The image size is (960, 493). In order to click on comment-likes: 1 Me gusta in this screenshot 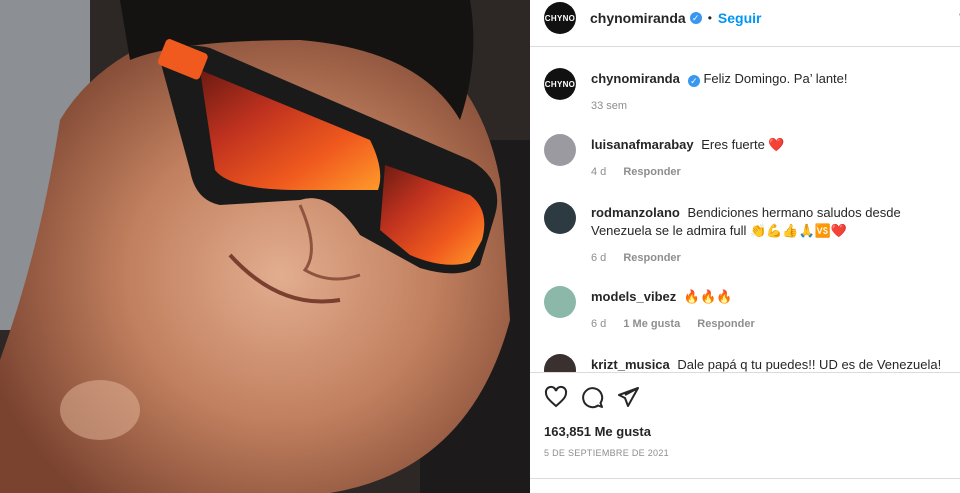, I will do `click(651, 324)`.